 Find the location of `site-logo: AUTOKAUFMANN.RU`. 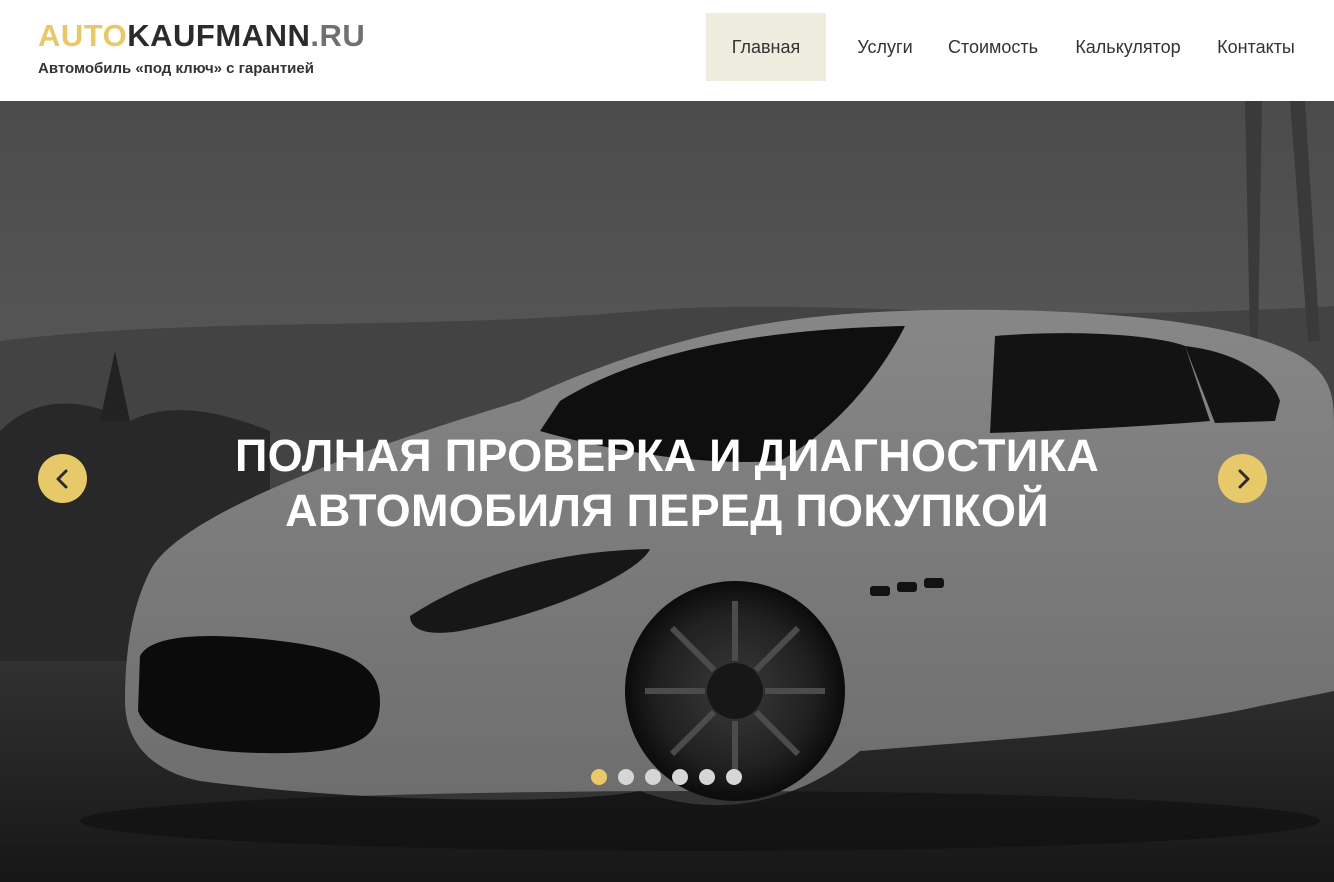

site-logo: AUTOKAUFMANN.RU is located at coordinates (201, 36).